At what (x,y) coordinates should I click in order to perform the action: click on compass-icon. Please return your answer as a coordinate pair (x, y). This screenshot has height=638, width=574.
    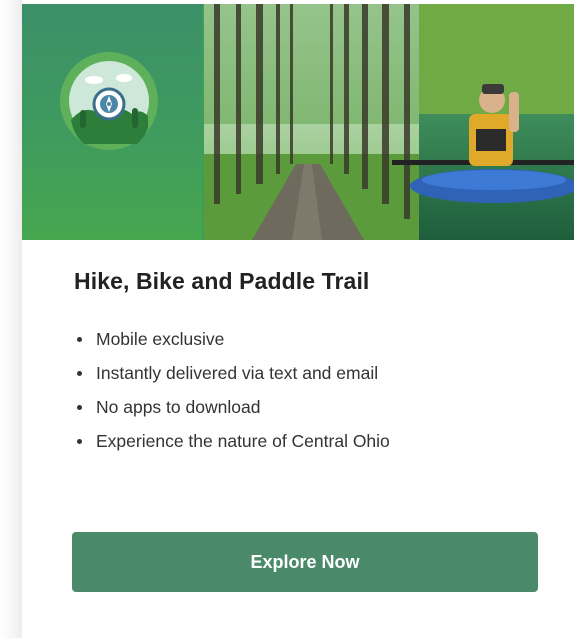
    Looking at the image, I should click on (109, 102).